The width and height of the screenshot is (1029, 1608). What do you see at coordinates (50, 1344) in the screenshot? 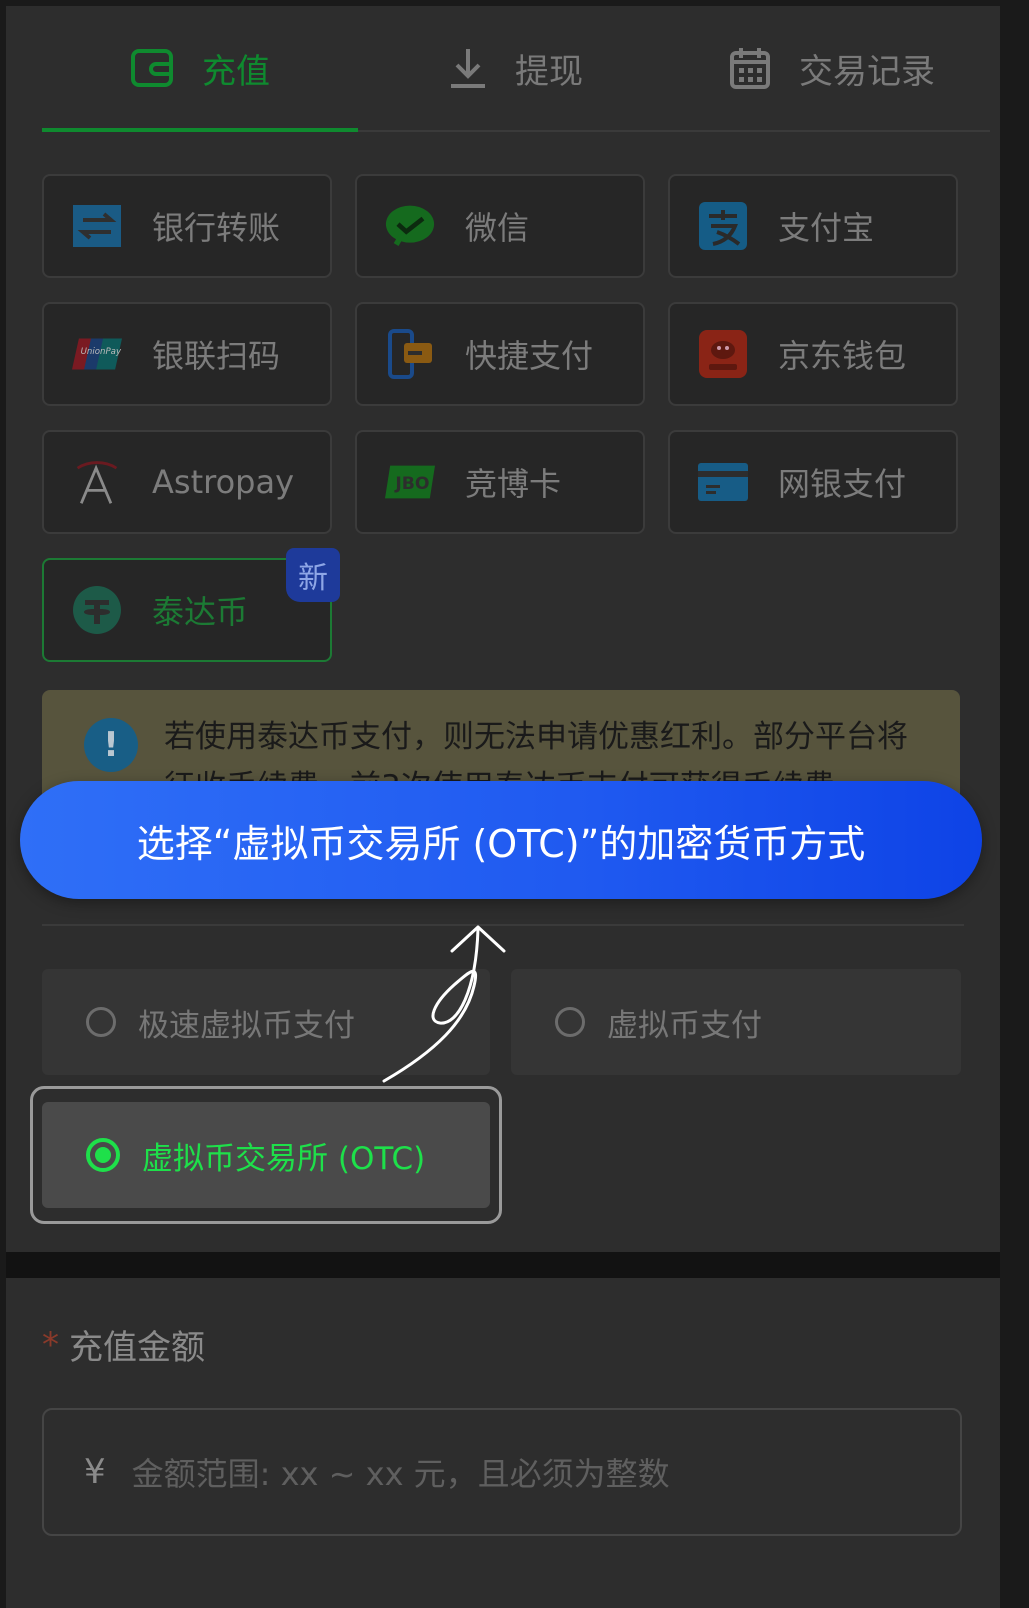
I see `required-mark: *` at bounding box center [50, 1344].